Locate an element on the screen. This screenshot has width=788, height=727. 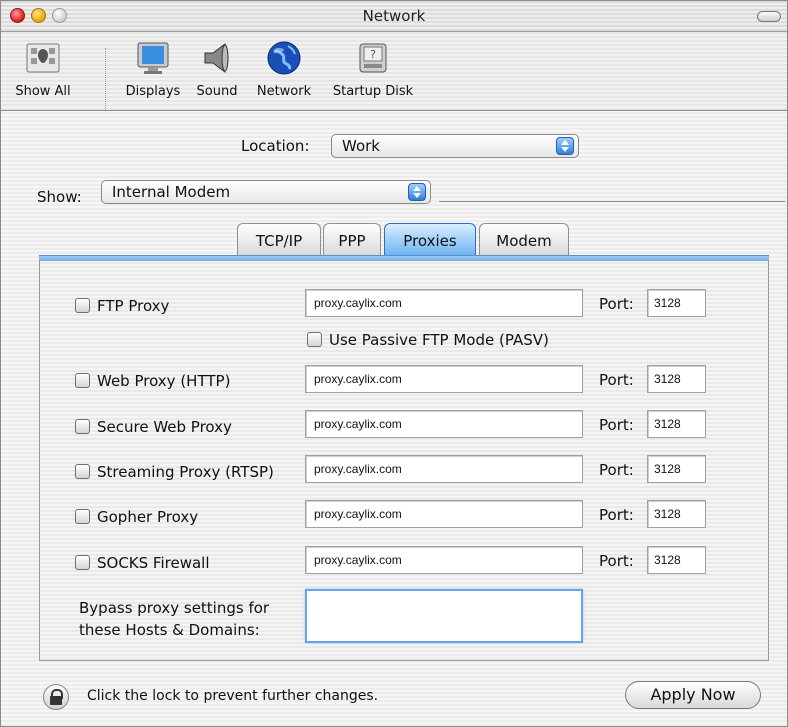
bypass-label-line1: Bypass proxy settings for is located at coordinates (174, 608).